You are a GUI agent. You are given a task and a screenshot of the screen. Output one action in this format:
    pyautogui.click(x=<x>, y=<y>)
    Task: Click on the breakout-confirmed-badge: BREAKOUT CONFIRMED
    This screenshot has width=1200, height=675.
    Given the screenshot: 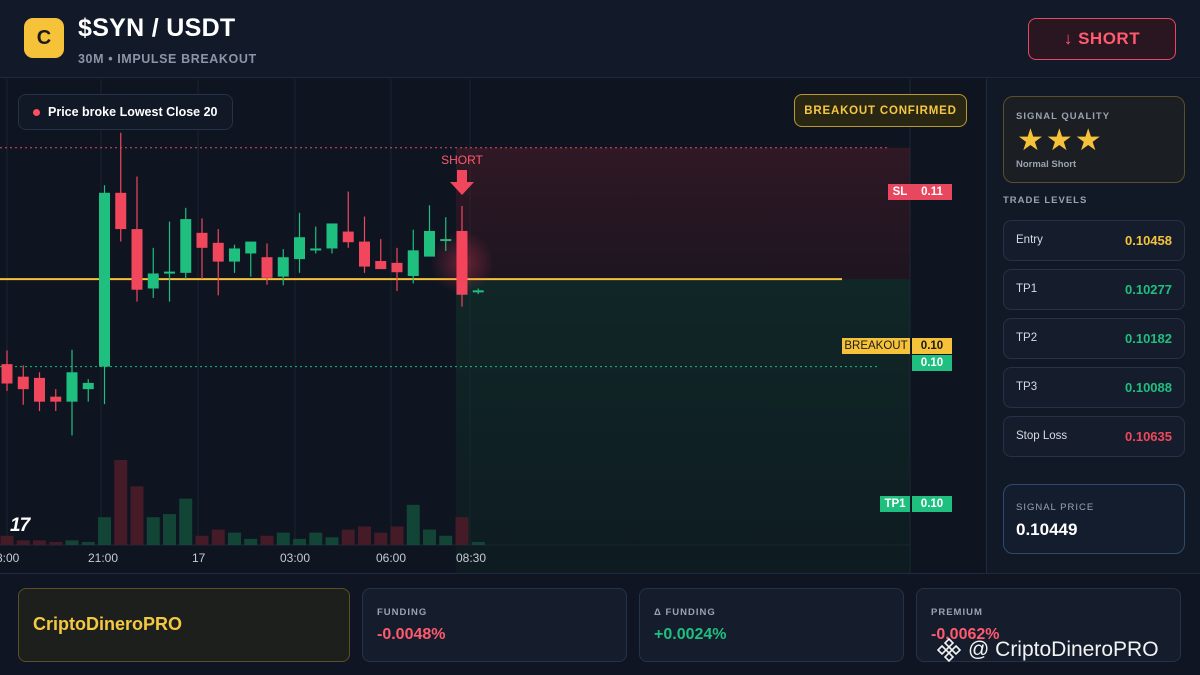 What is the action you would take?
    pyautogui.click(x=880, y=110)
    